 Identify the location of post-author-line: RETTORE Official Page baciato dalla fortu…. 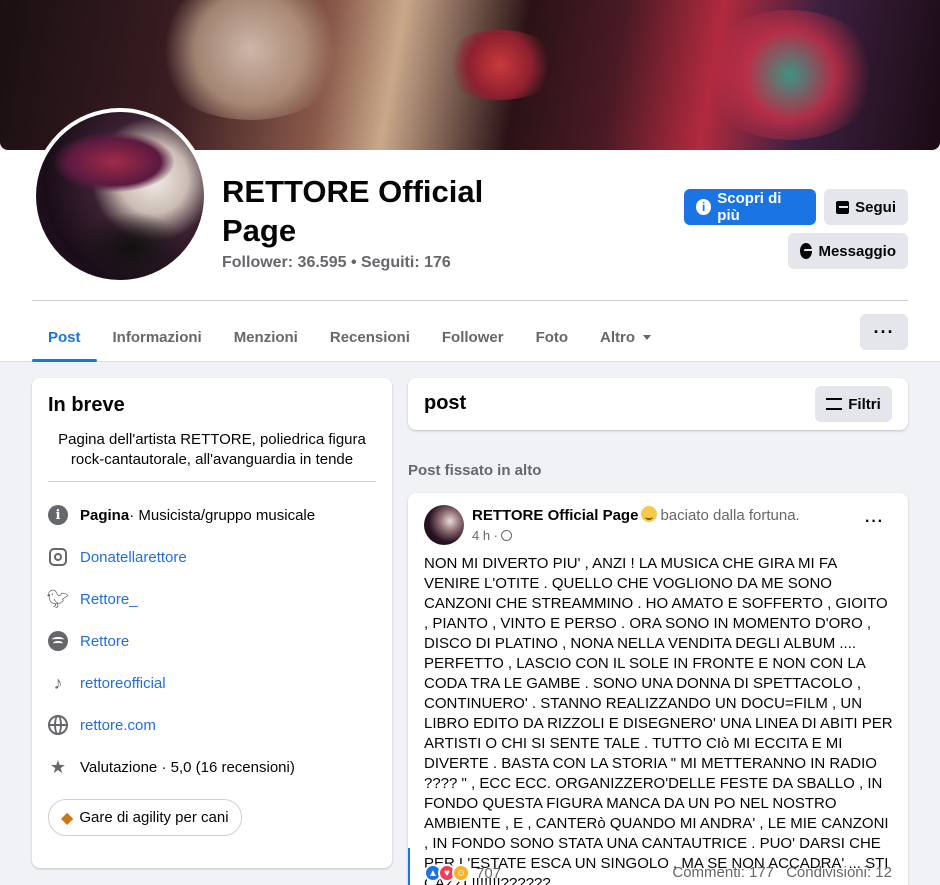
(636, 515).